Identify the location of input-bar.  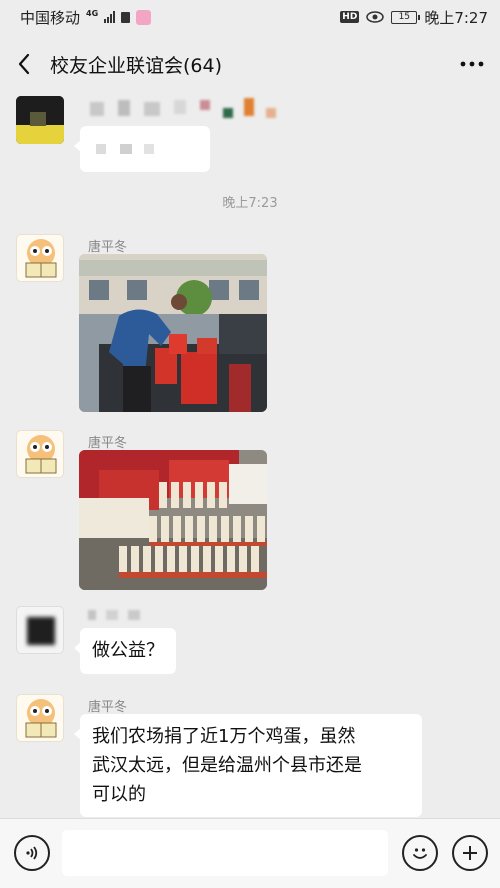
(250, 853).